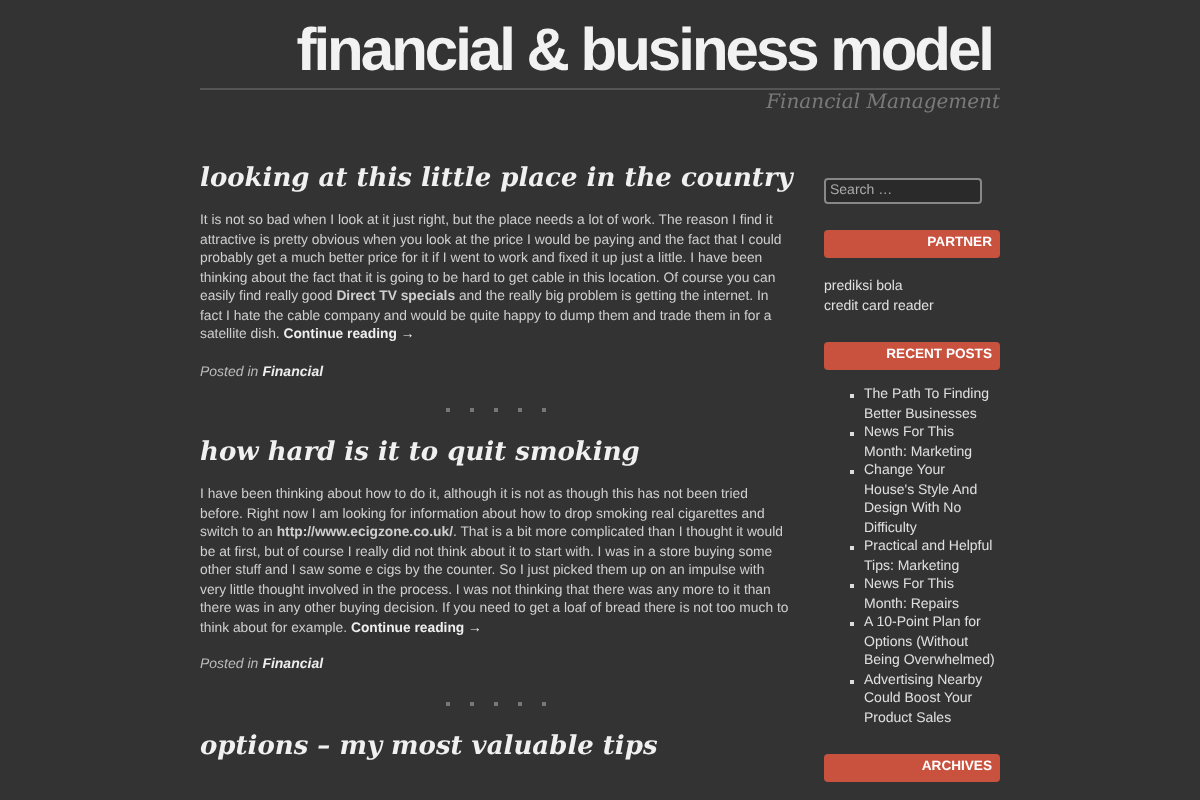 Image resolution: width=1200 pixels, height=800 pixels. Describe the element at coordinates (883, 104) in the screenshot. I see `site-tagline: Financial Management` at that location.